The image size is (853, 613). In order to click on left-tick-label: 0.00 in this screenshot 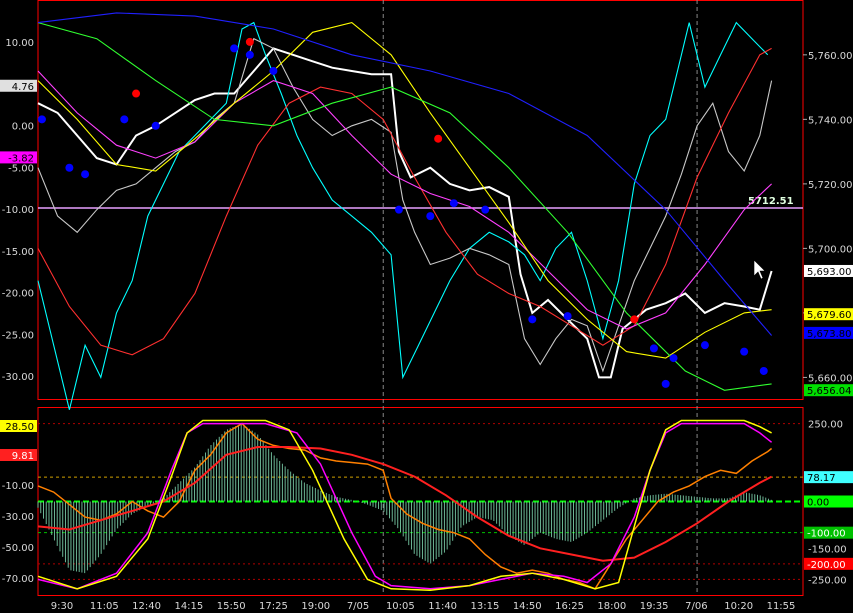, I will do `click(23, 127)`.